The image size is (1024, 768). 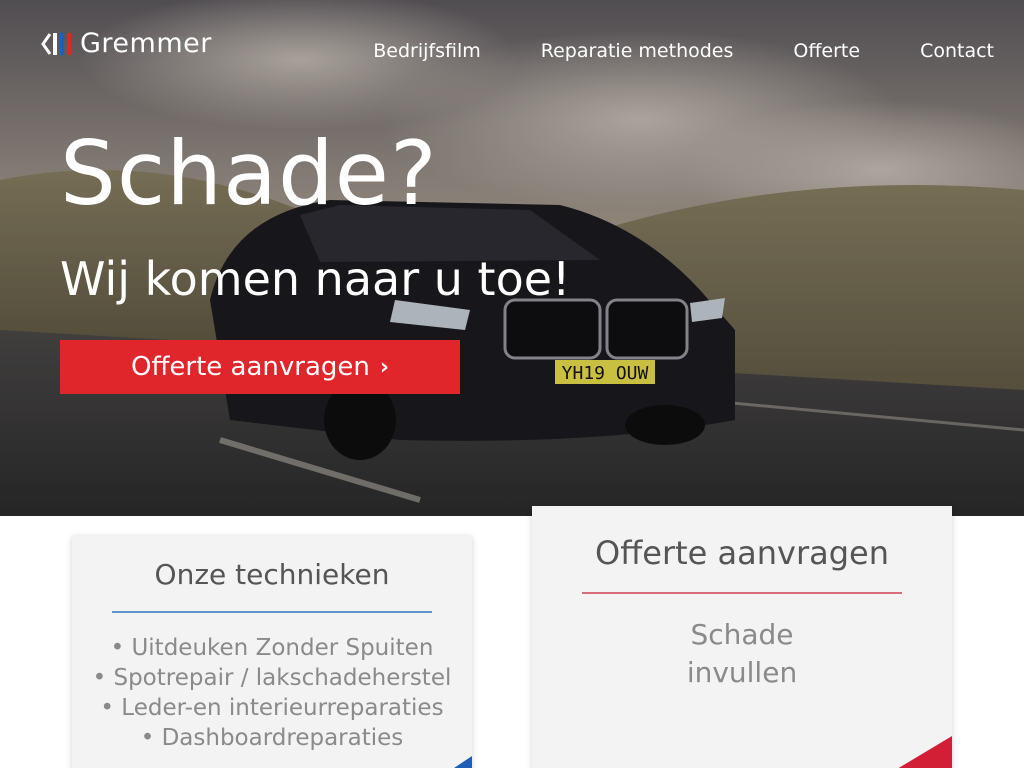 I want to click on damage-form-link: Schade invullen, so click(x=742, y=654).